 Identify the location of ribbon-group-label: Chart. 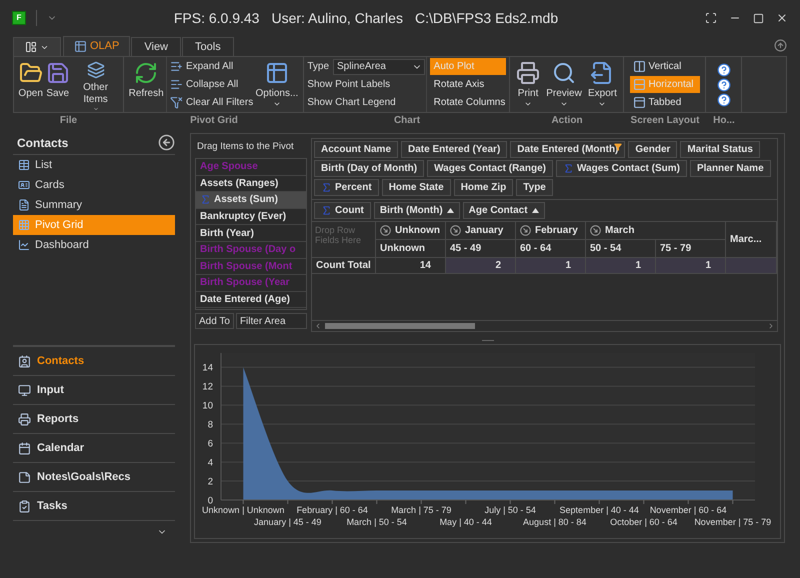
(407, 121).